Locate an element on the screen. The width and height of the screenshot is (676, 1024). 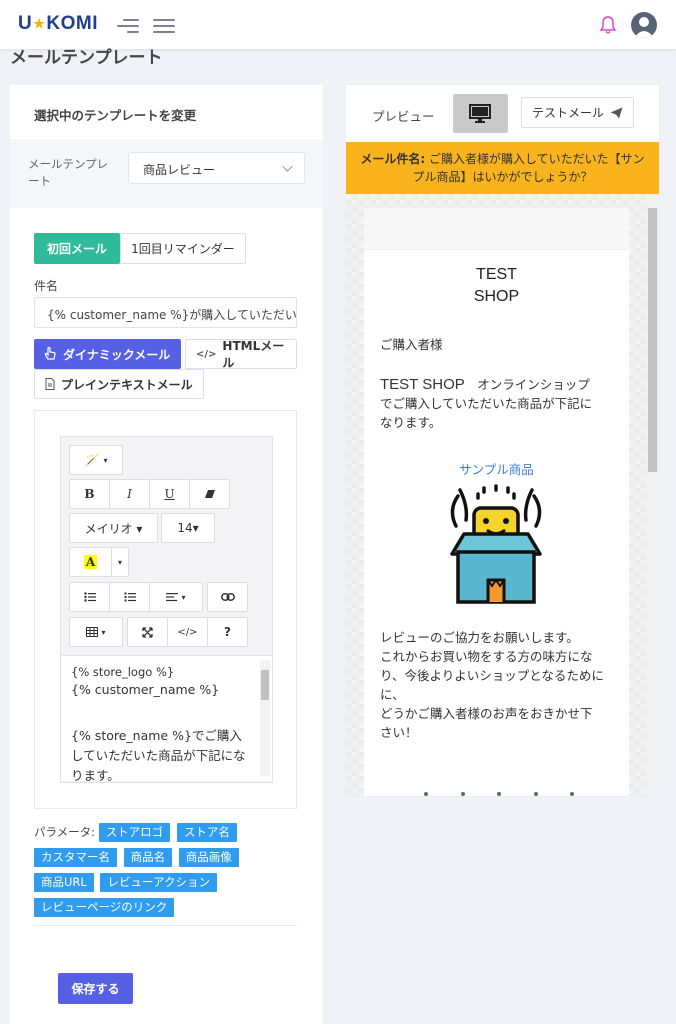
monitor-icon is located at coordinates (480, 113).